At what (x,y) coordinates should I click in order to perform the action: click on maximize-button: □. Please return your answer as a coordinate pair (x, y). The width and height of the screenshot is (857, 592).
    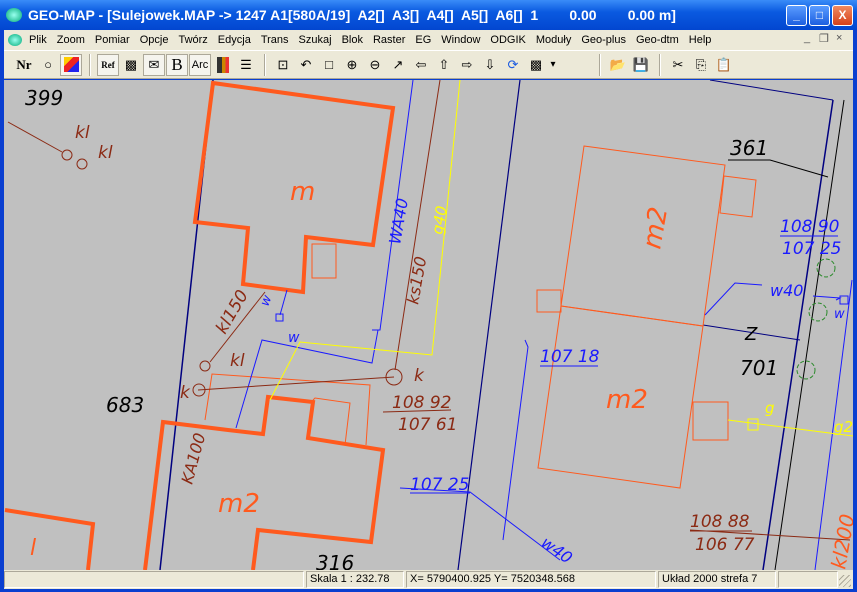
    Looking at the image, I should click on (819, 15).